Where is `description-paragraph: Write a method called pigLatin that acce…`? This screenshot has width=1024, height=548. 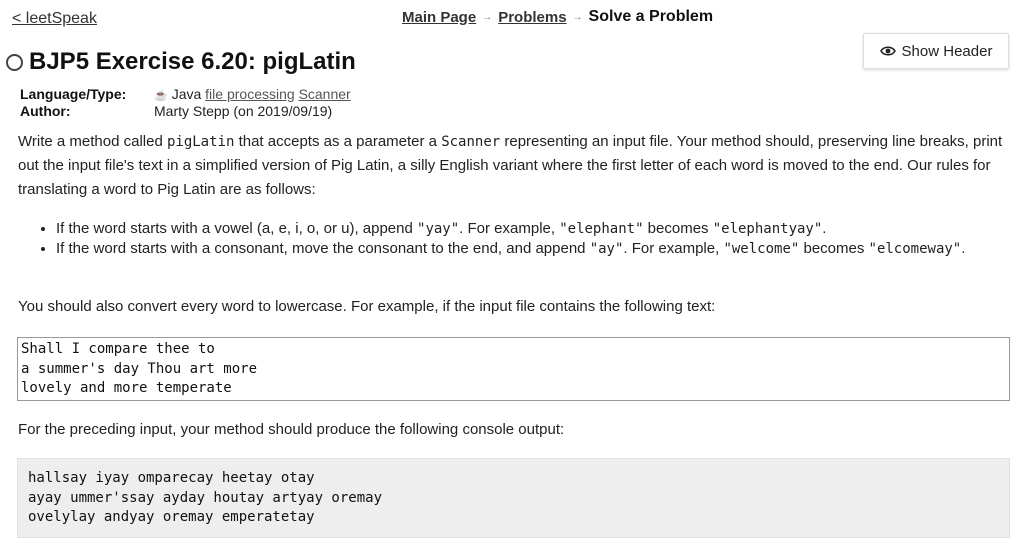 description-paragraph: Write a method called pigLatin that acce… is located at coordinates (510, 165).